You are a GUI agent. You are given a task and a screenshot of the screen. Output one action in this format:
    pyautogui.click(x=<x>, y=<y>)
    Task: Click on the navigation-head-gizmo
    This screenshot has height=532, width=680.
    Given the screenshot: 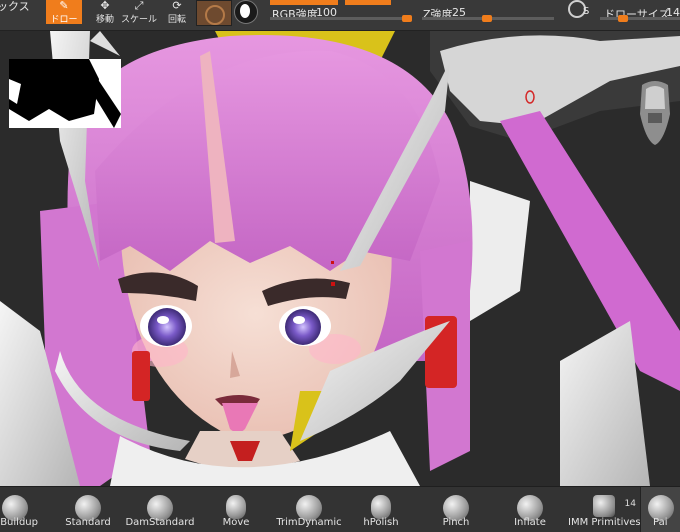 What is the action you would take?
    pyautogui.click(x=655, y=114)
    